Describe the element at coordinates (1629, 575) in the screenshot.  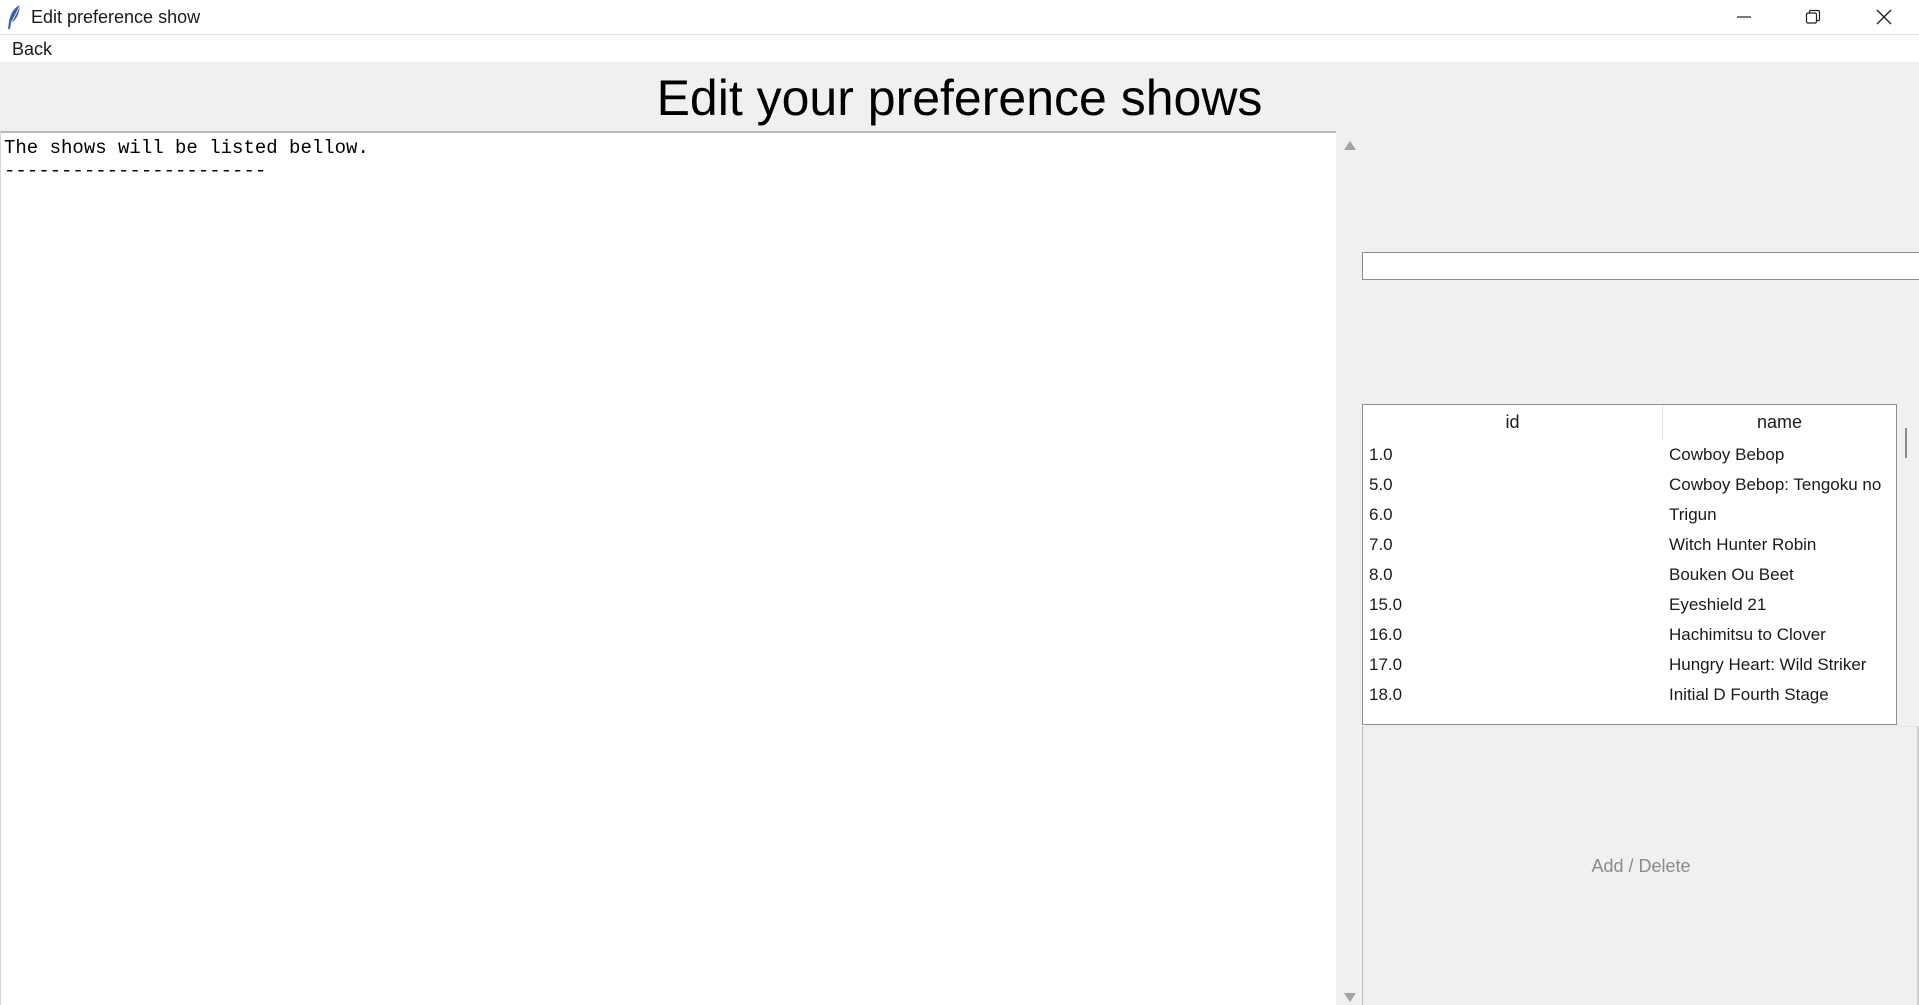
I see `table-row: 8.0 Bouken Ou Beet` at that location.